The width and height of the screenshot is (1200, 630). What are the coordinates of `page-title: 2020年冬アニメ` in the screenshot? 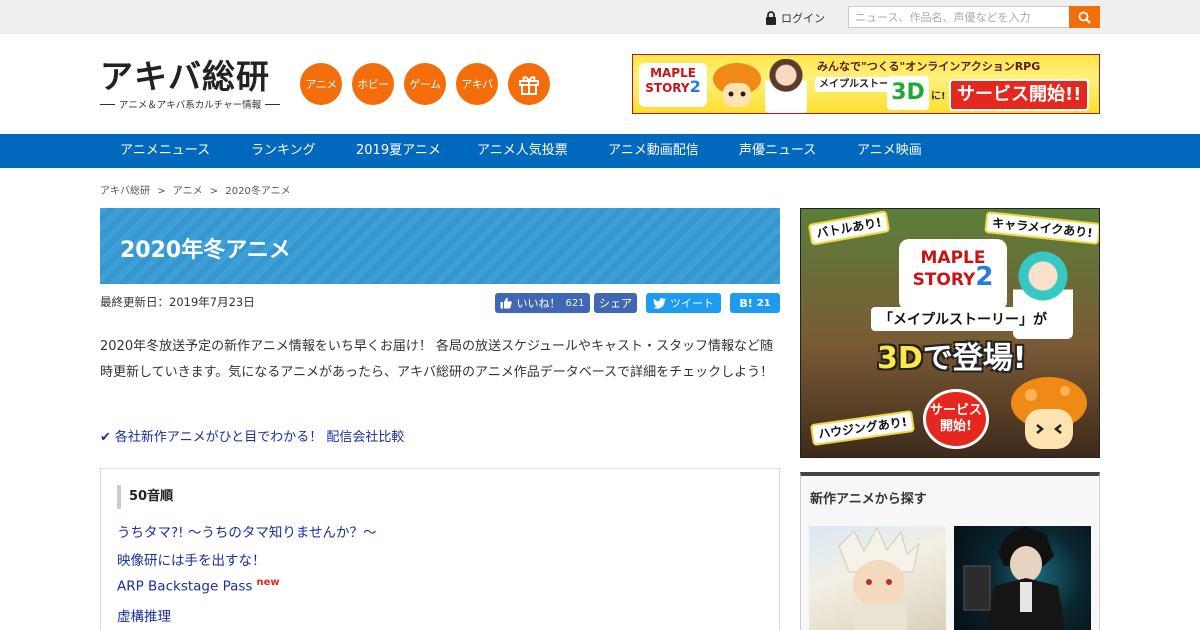 It's located at (205, 250).